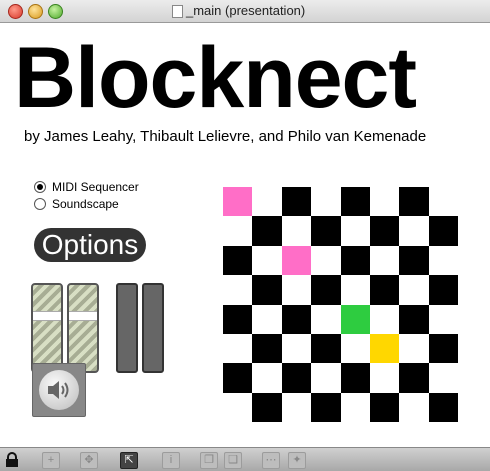 This screenshot has height=471, width=490. I want to click on window-title: _main (presentation), so click(246, 10).